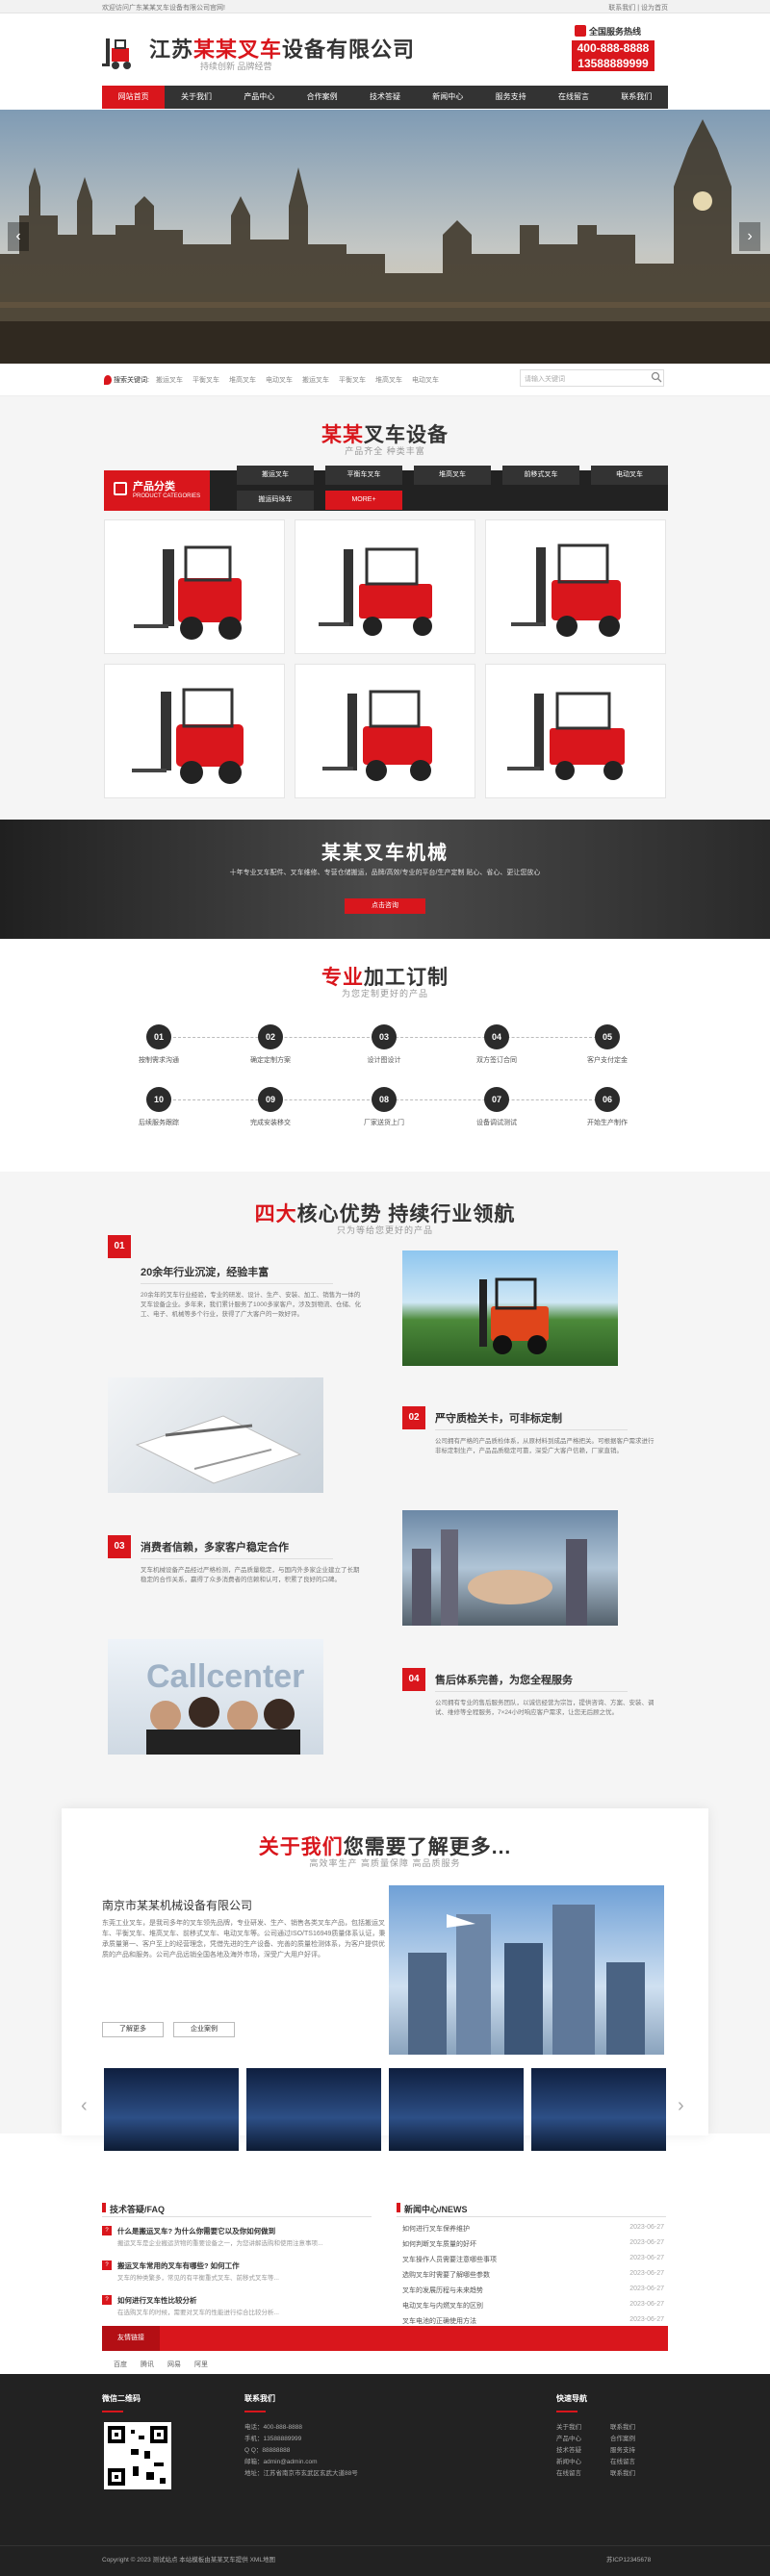 The width and height of the screenshot is (770, 2576). I want to click on nav-item-contact: 联系我们, so click(636, 98).